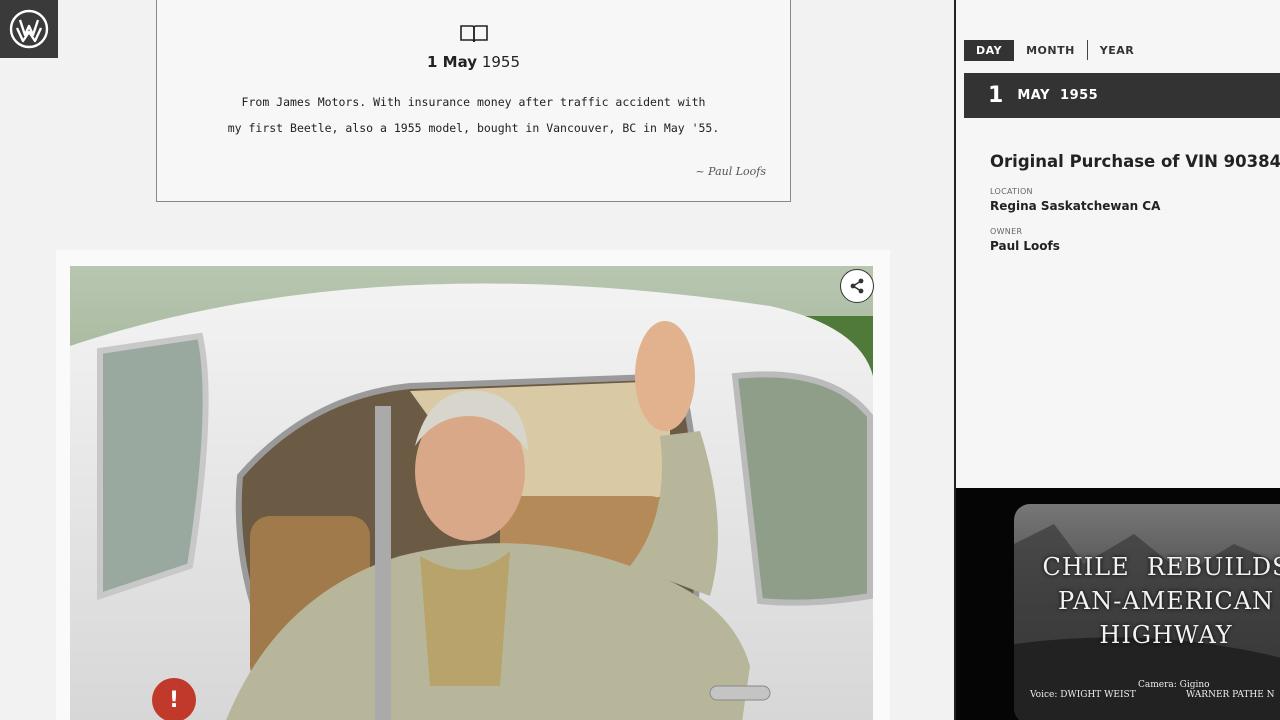 Image resolution: width=1280 pixels, height=720 pixels. Describe the element at coordinates (500, 62) in the screenshot. I see `diary-date-year: 1955` at that location.